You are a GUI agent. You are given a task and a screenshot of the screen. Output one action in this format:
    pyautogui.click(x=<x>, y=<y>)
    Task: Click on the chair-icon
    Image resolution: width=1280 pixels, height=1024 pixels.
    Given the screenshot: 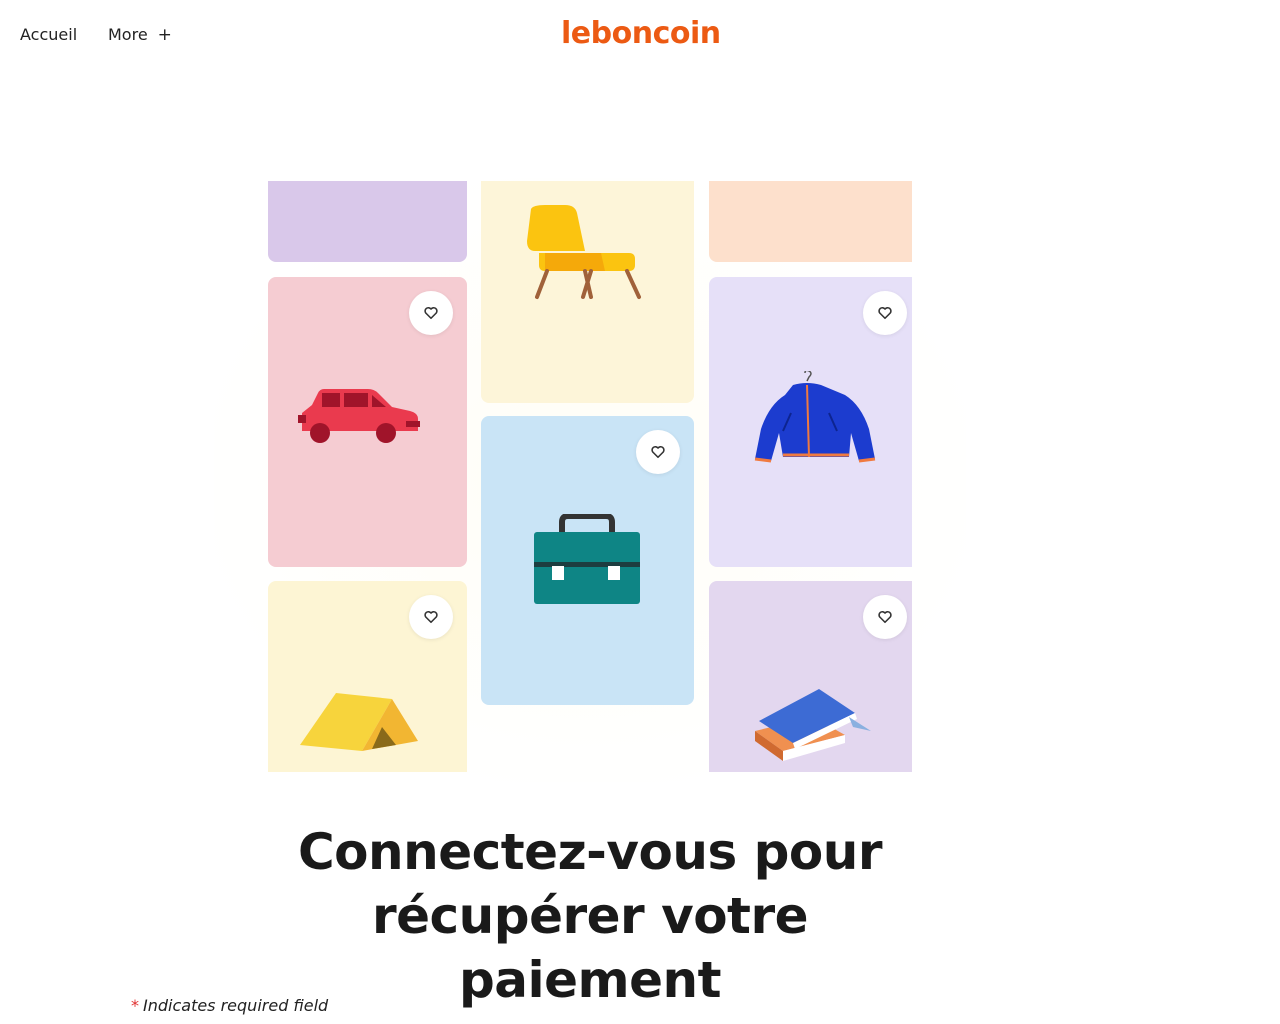 What is the action you would take?
    pyautogui.click(x=584, y=252)
    